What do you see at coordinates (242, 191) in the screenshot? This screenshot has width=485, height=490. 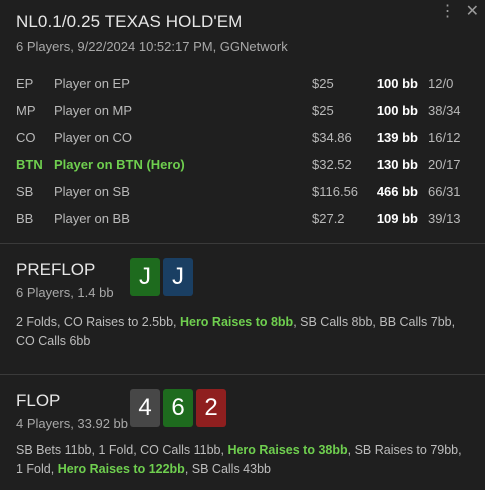 I see `player-row: SB Player on SB $116.56 466 bb 66/31` at bounding box center [242, 191].